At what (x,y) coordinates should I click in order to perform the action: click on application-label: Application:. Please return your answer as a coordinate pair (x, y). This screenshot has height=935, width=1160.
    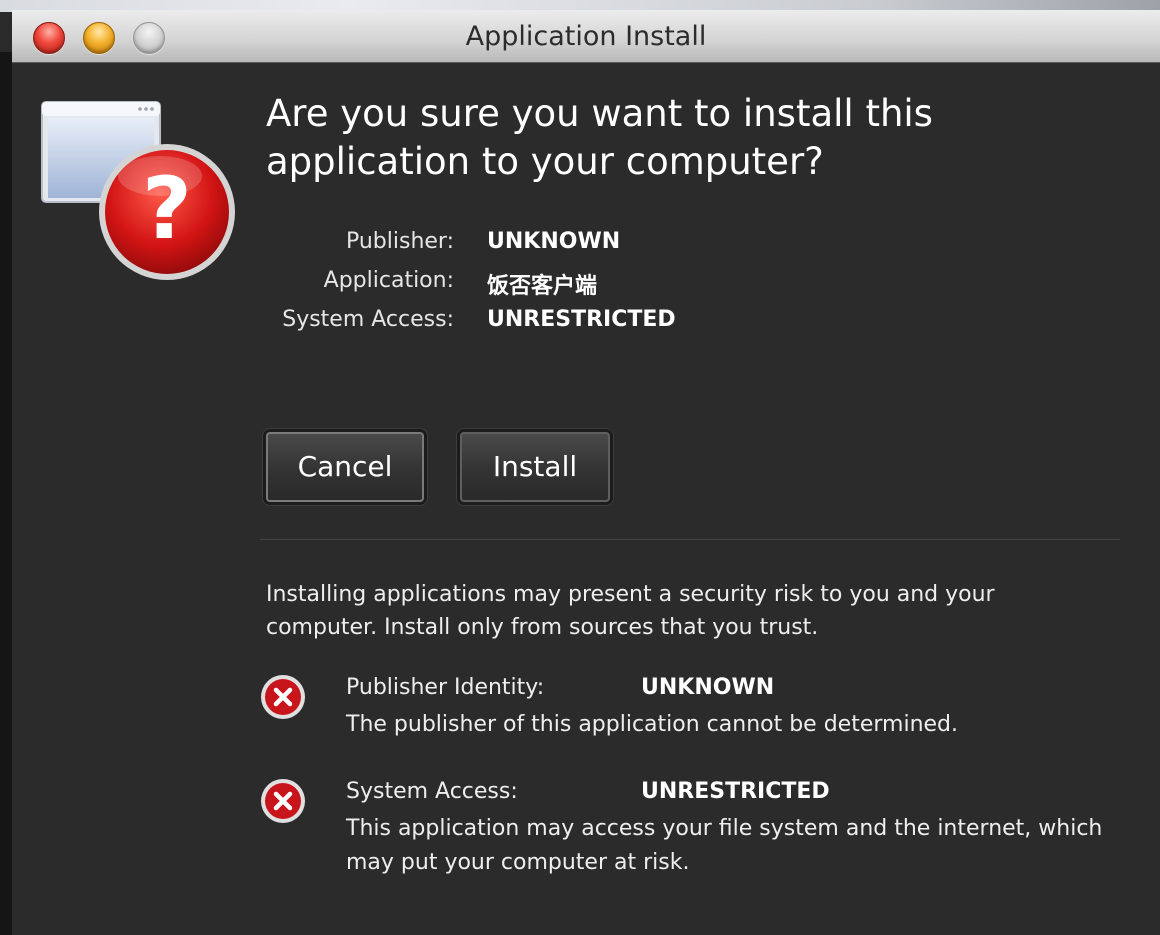
    Looking at the image, I should click on (388, 280).